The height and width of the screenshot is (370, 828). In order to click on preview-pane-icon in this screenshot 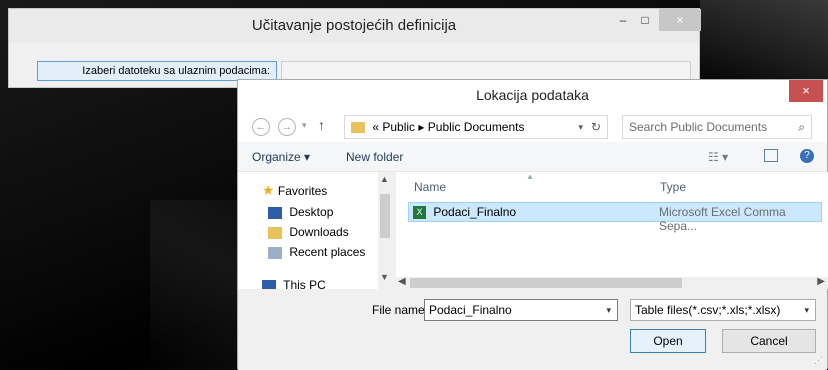, I will do `click(771, 155)`.